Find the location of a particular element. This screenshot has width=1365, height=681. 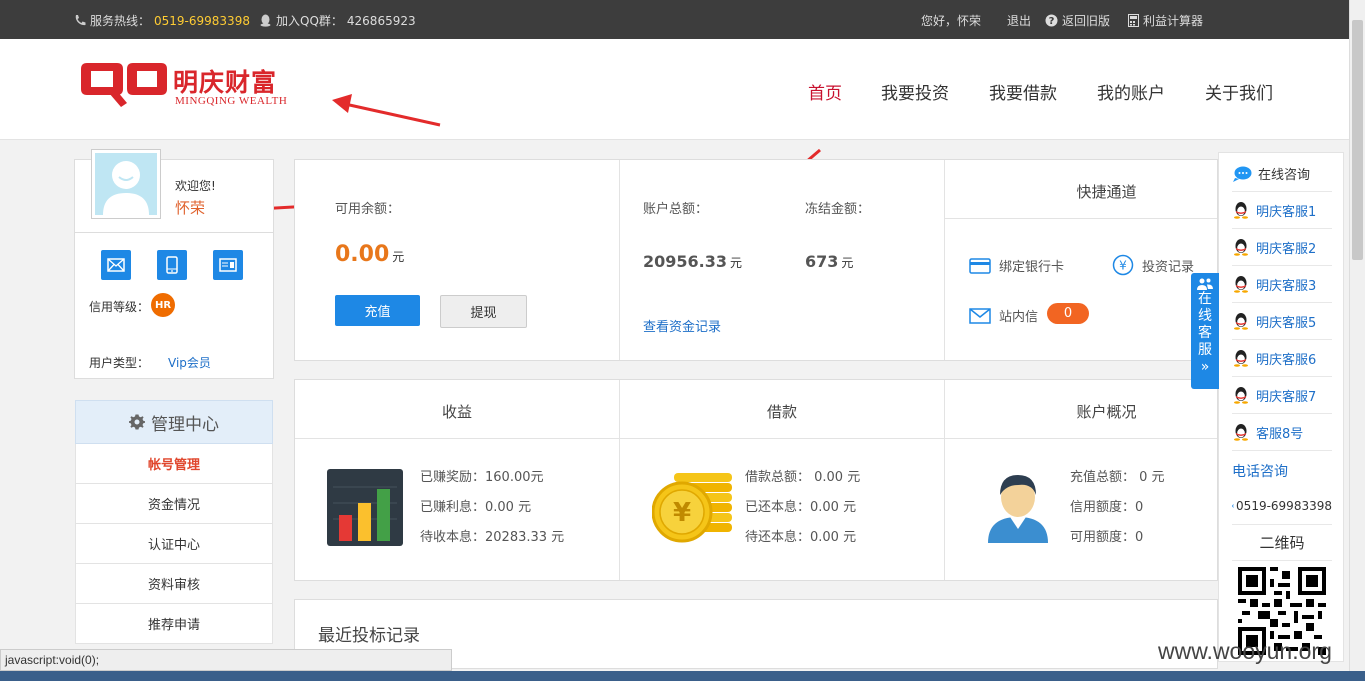

income-title: 收益 is located at coordinates (456, 412).